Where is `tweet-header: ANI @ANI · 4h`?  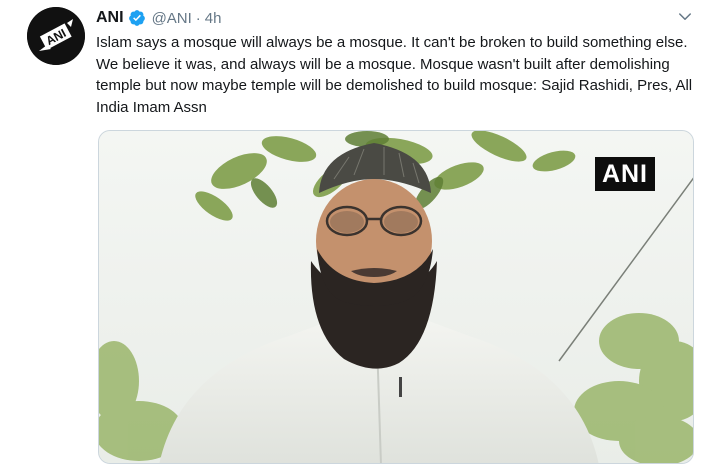 tweet-header: ANI @ANI · 4h is located at coordinates (158, 18).